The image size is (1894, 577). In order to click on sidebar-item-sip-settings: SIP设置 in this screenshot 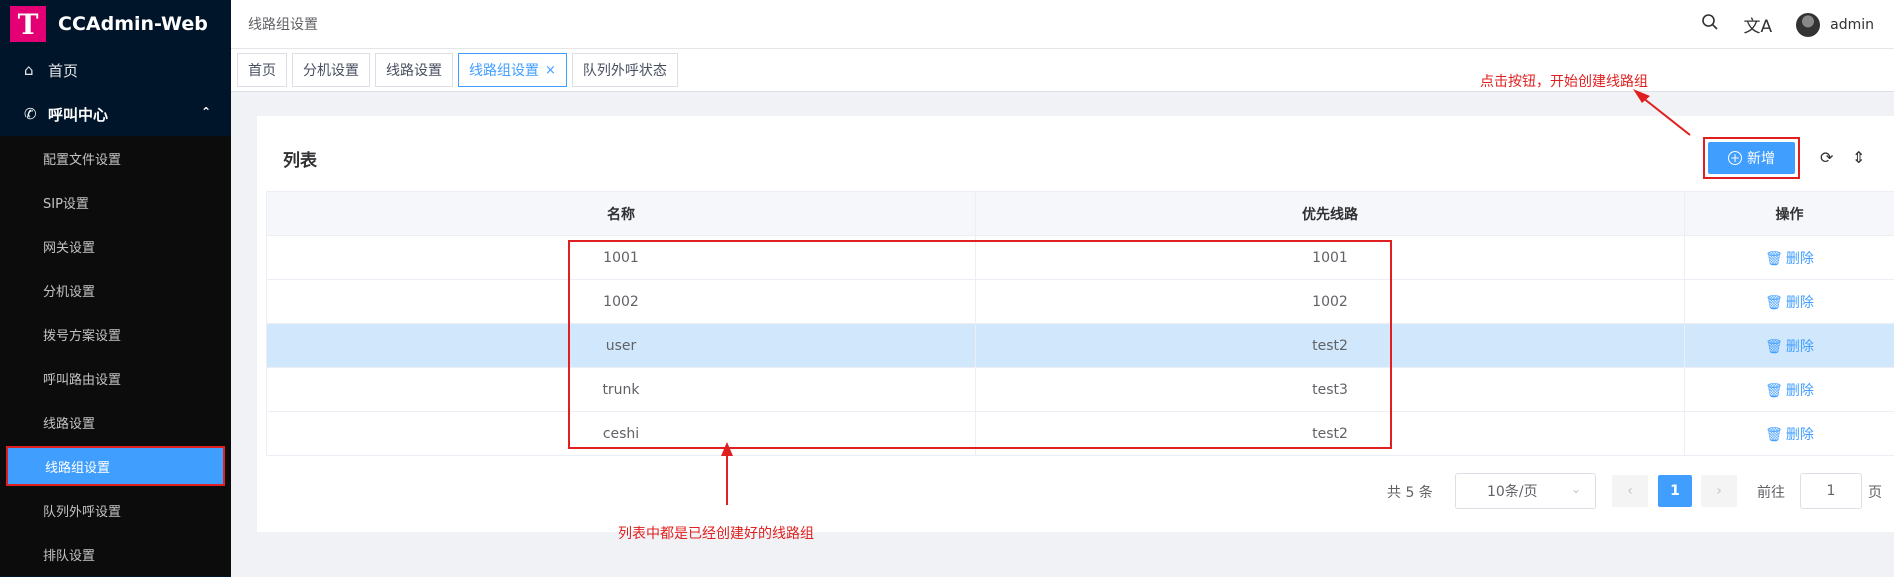, I will do `click(115, 202)`.